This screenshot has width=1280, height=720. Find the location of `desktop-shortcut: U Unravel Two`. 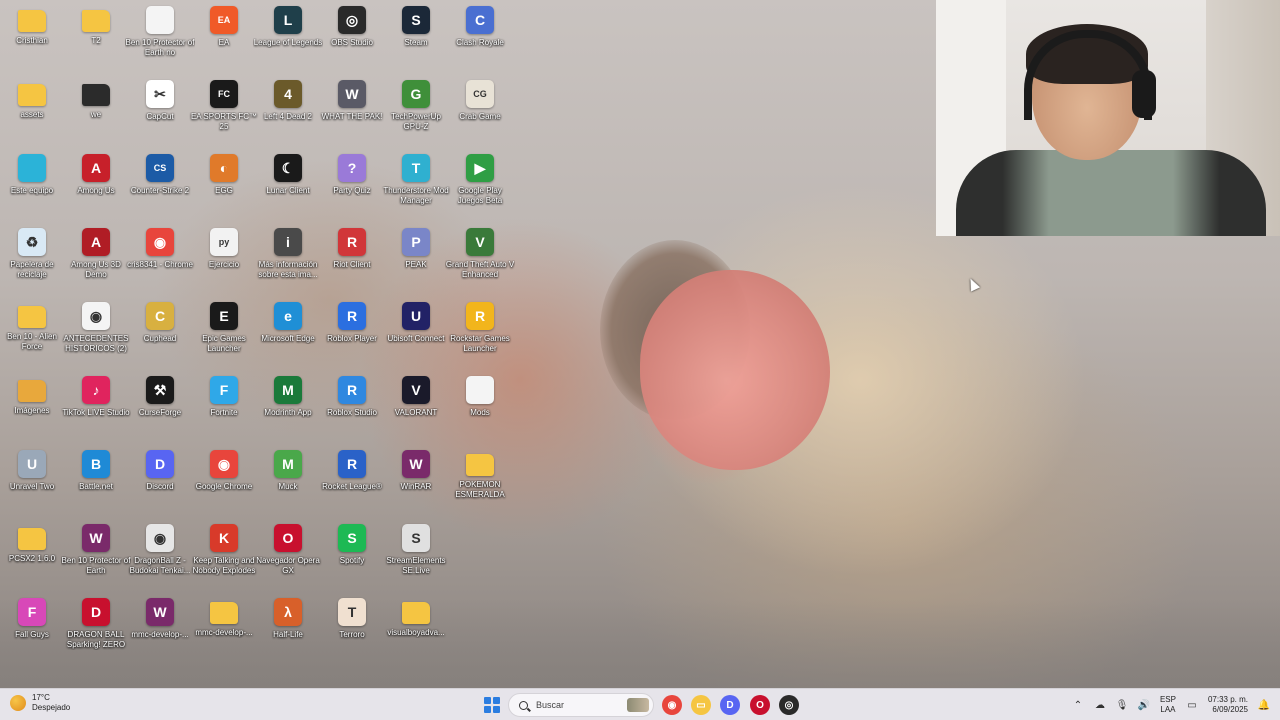

desktop-shortcut: U Unravel Two is located at coordinates (32, 481).